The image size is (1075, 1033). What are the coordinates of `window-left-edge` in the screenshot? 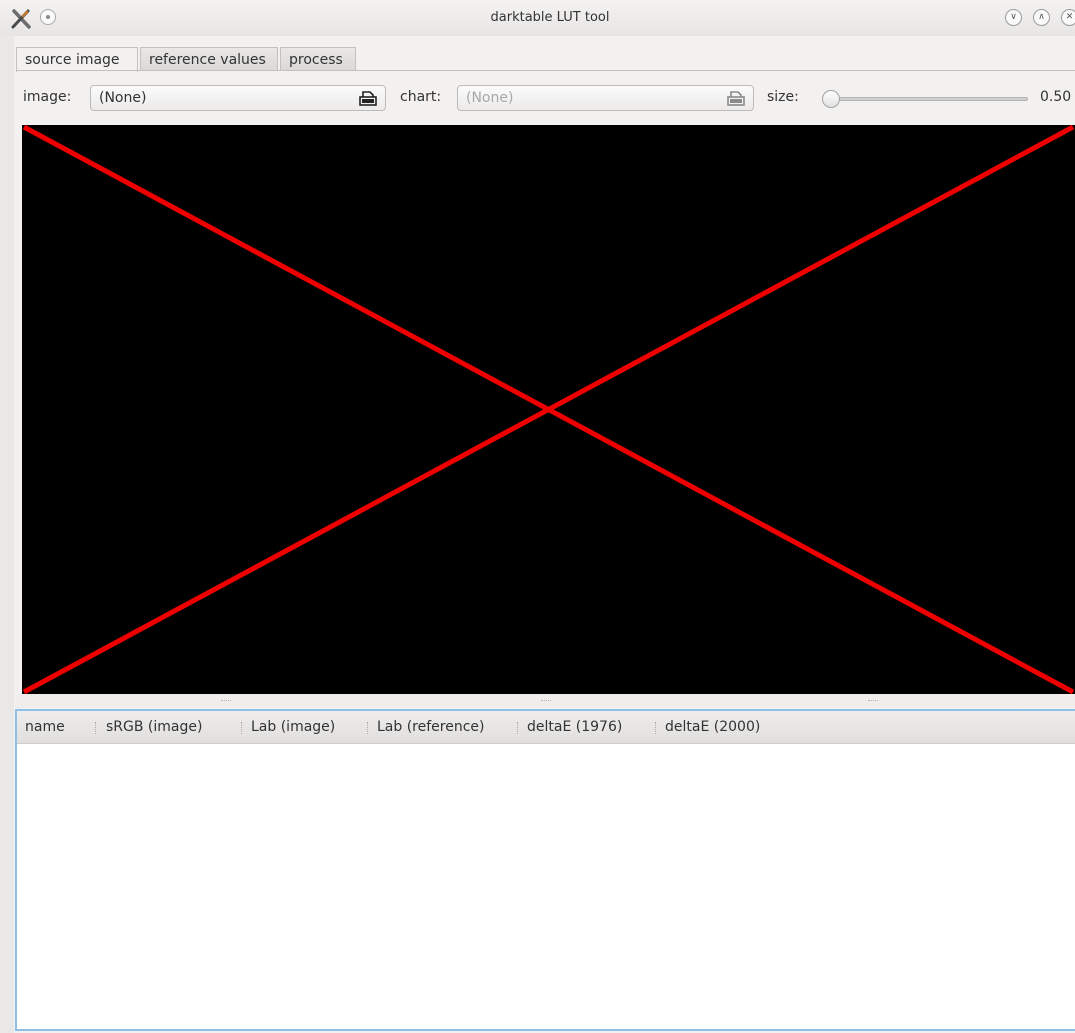 It's located at (7, 534).